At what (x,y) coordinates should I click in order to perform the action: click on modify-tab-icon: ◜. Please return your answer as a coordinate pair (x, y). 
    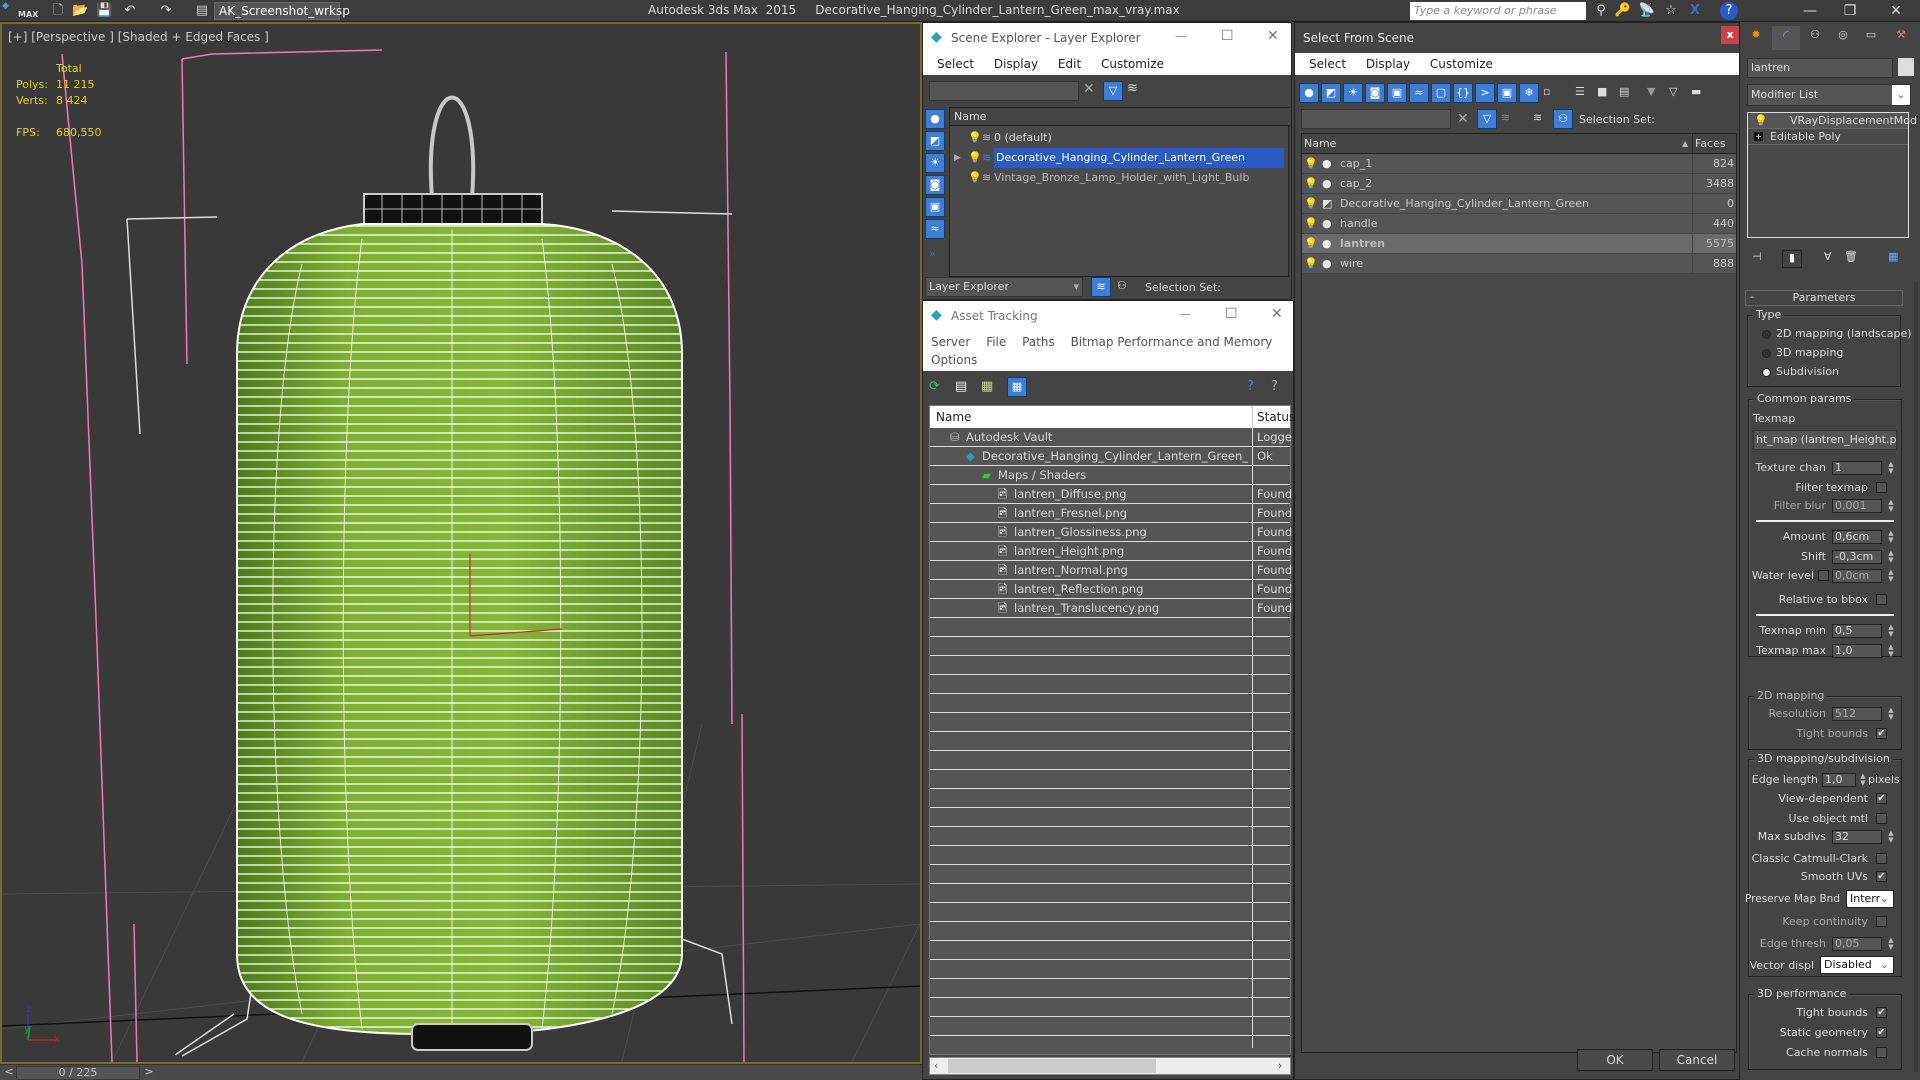
    Looking at the image, I should click on (1786, 38).